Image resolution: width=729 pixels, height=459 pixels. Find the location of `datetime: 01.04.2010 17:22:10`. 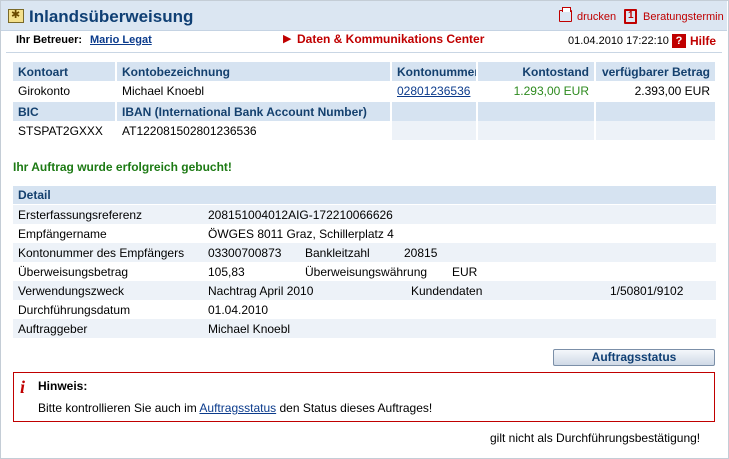

datetime: 01.04.2010 17:22:10 is located at coordinates (618, 41).